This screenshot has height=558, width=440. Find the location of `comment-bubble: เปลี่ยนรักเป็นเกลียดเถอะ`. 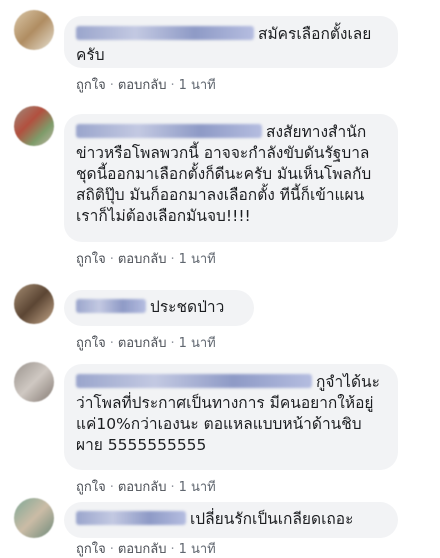

comment-bubble: เปลี่ยนรักเป็นเกลียดเถอะ is located at coordinates (231, 520).